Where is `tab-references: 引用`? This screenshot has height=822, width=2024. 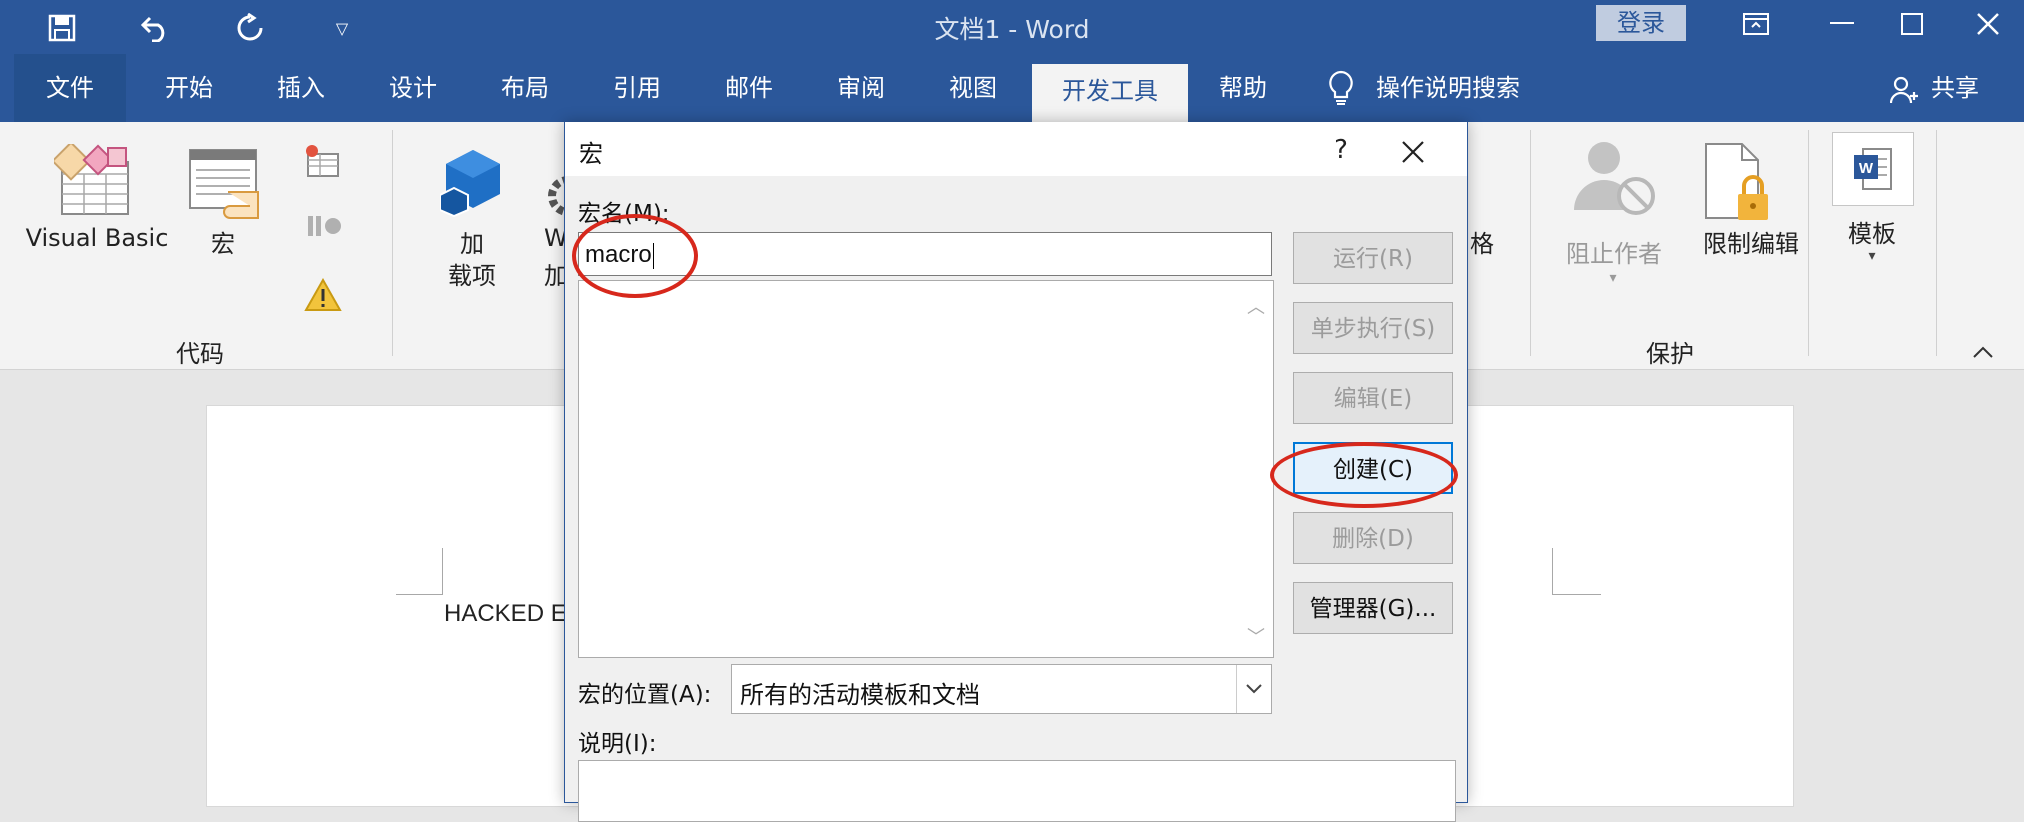 tab-references: 引用 is located at coordinates (637, 88).